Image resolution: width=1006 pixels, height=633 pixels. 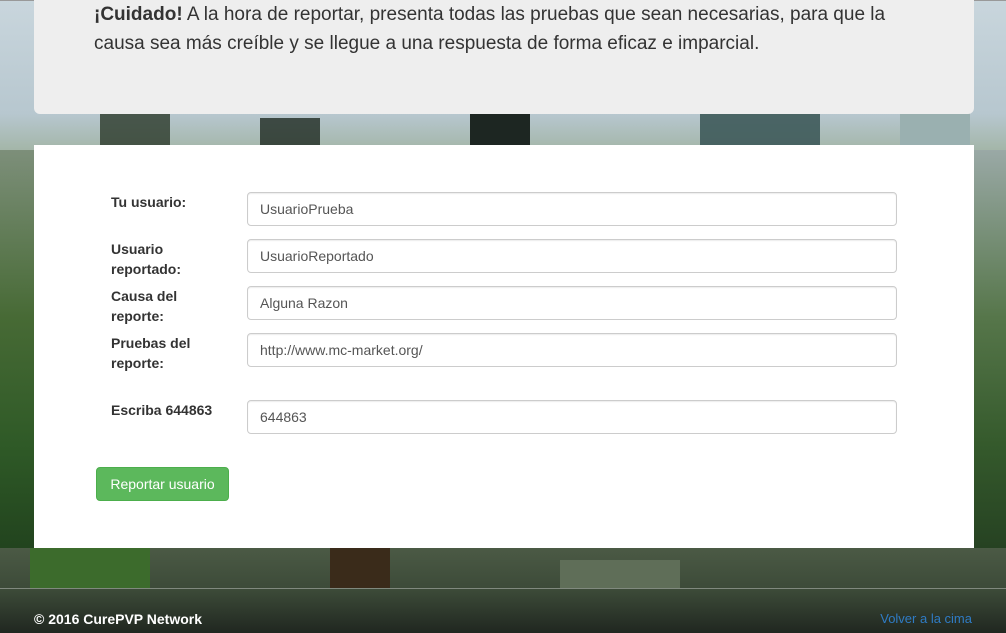 What do you see at coordinates (146, 259) in the screenshot?
I see `reported-user-label: Usuario reportado:` at bounding box center [146, 259].